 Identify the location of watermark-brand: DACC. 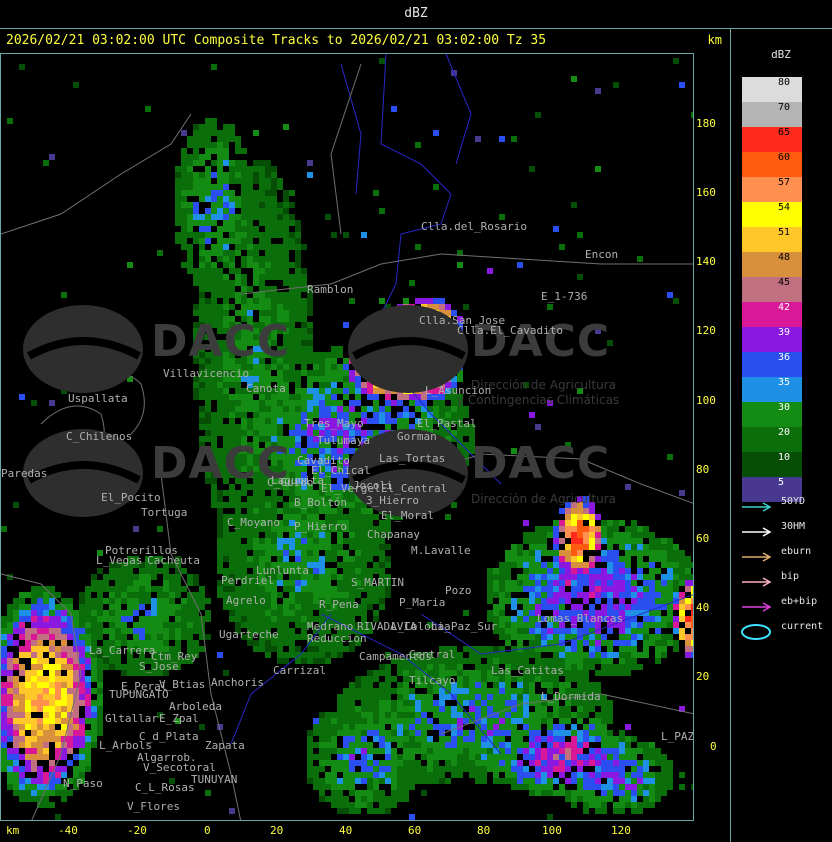
(541, 463).